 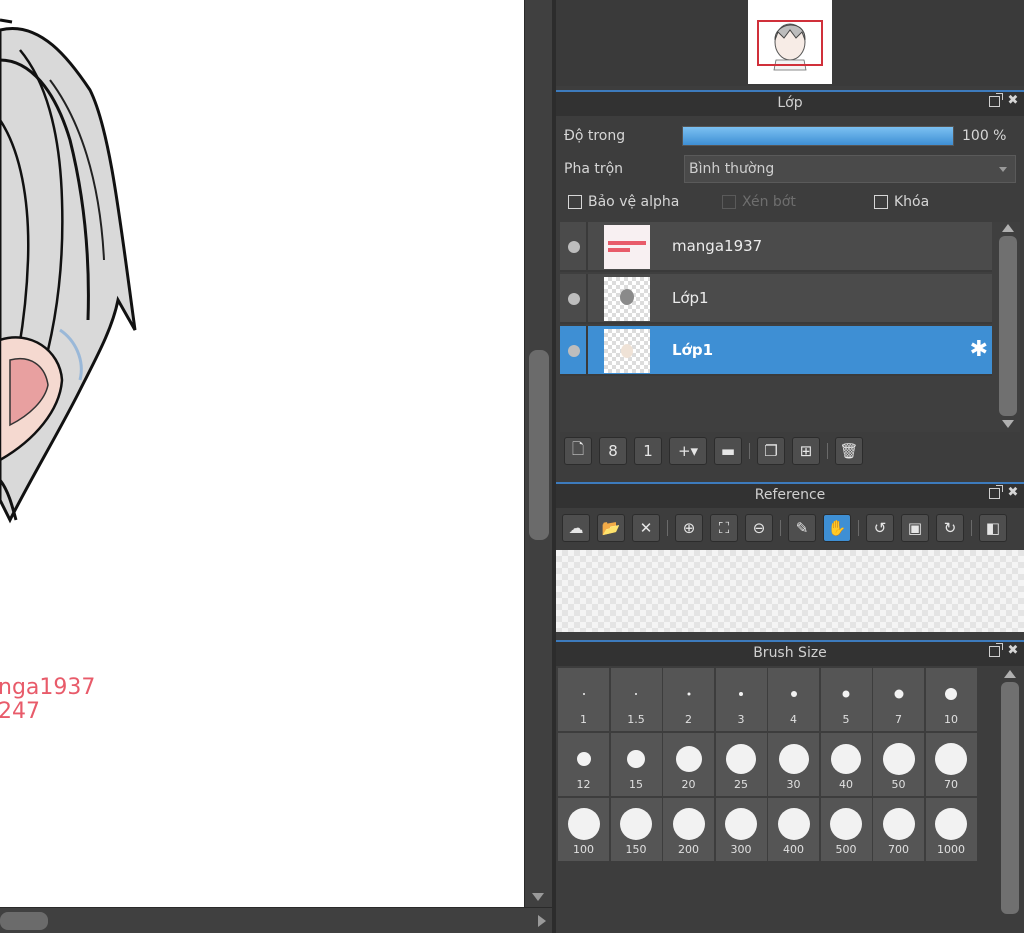 What do you see at coordinates (578, 451) in the screenshot?
I see `new-layer-icon: 🗋` at bounding box center [578, 451].